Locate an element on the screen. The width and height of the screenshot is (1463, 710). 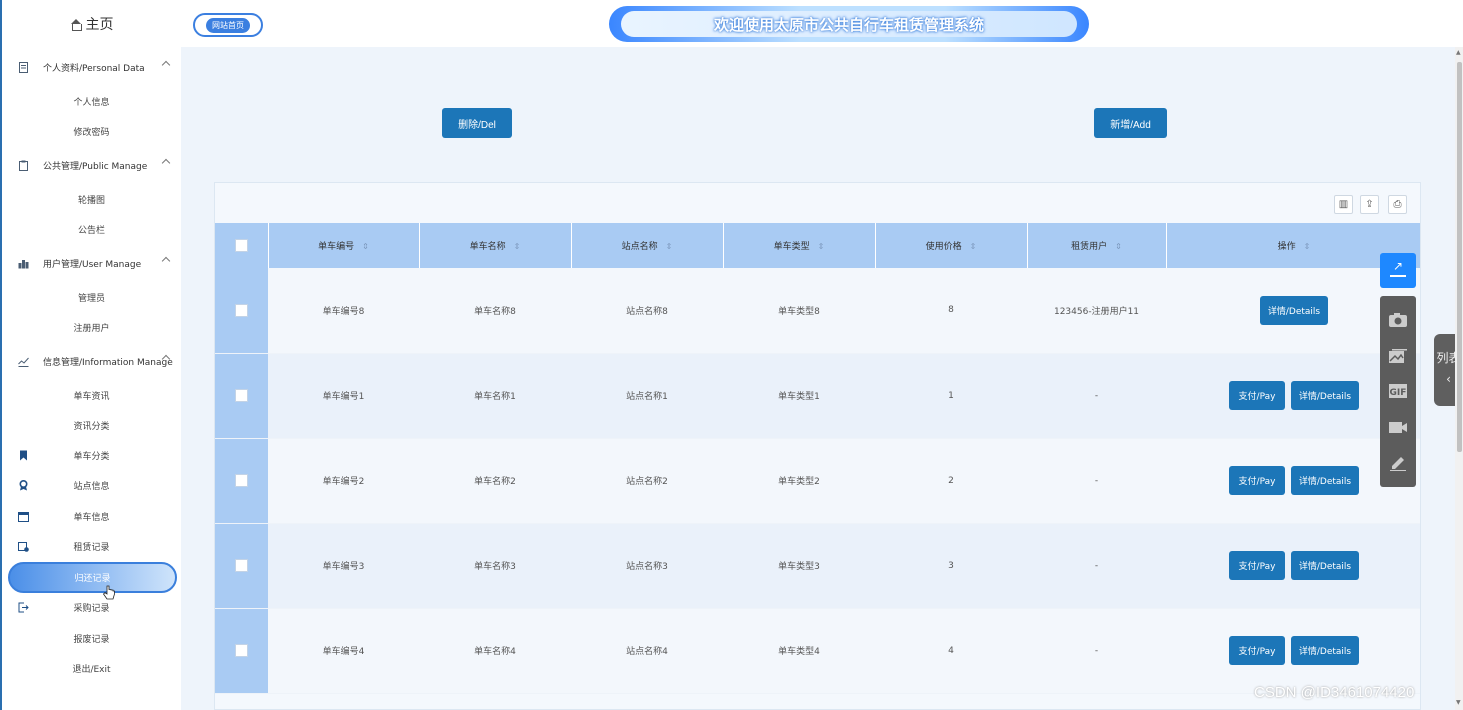
column-header-label: 租赁用户 is located at coordinates (1089, 247).